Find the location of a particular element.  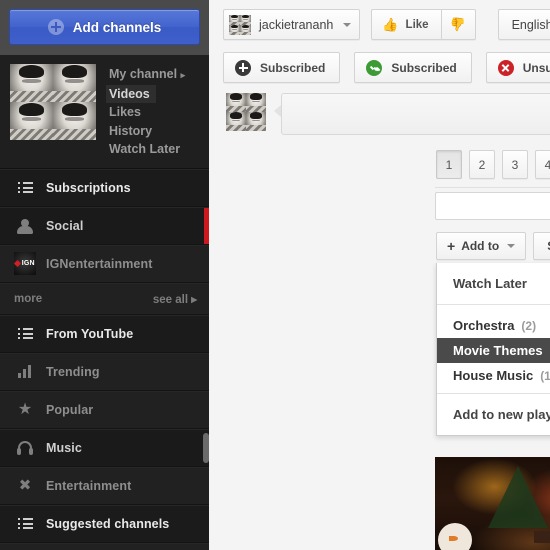

profile-link-watch-later: Watch Later is located at coordinates (146, 150).